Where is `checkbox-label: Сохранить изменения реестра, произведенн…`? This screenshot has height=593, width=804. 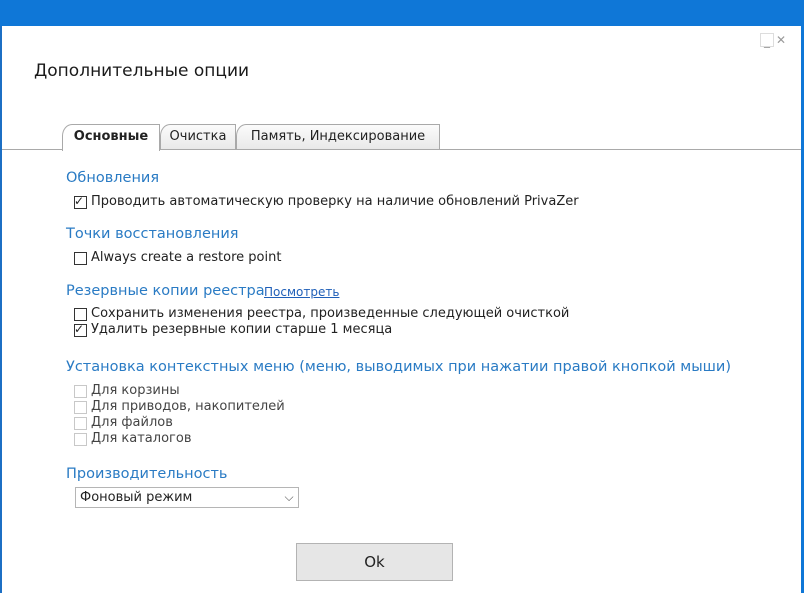 checkbox-label: Сохранить изменения реестра, произведенн… is located at coordinates (330, 313).